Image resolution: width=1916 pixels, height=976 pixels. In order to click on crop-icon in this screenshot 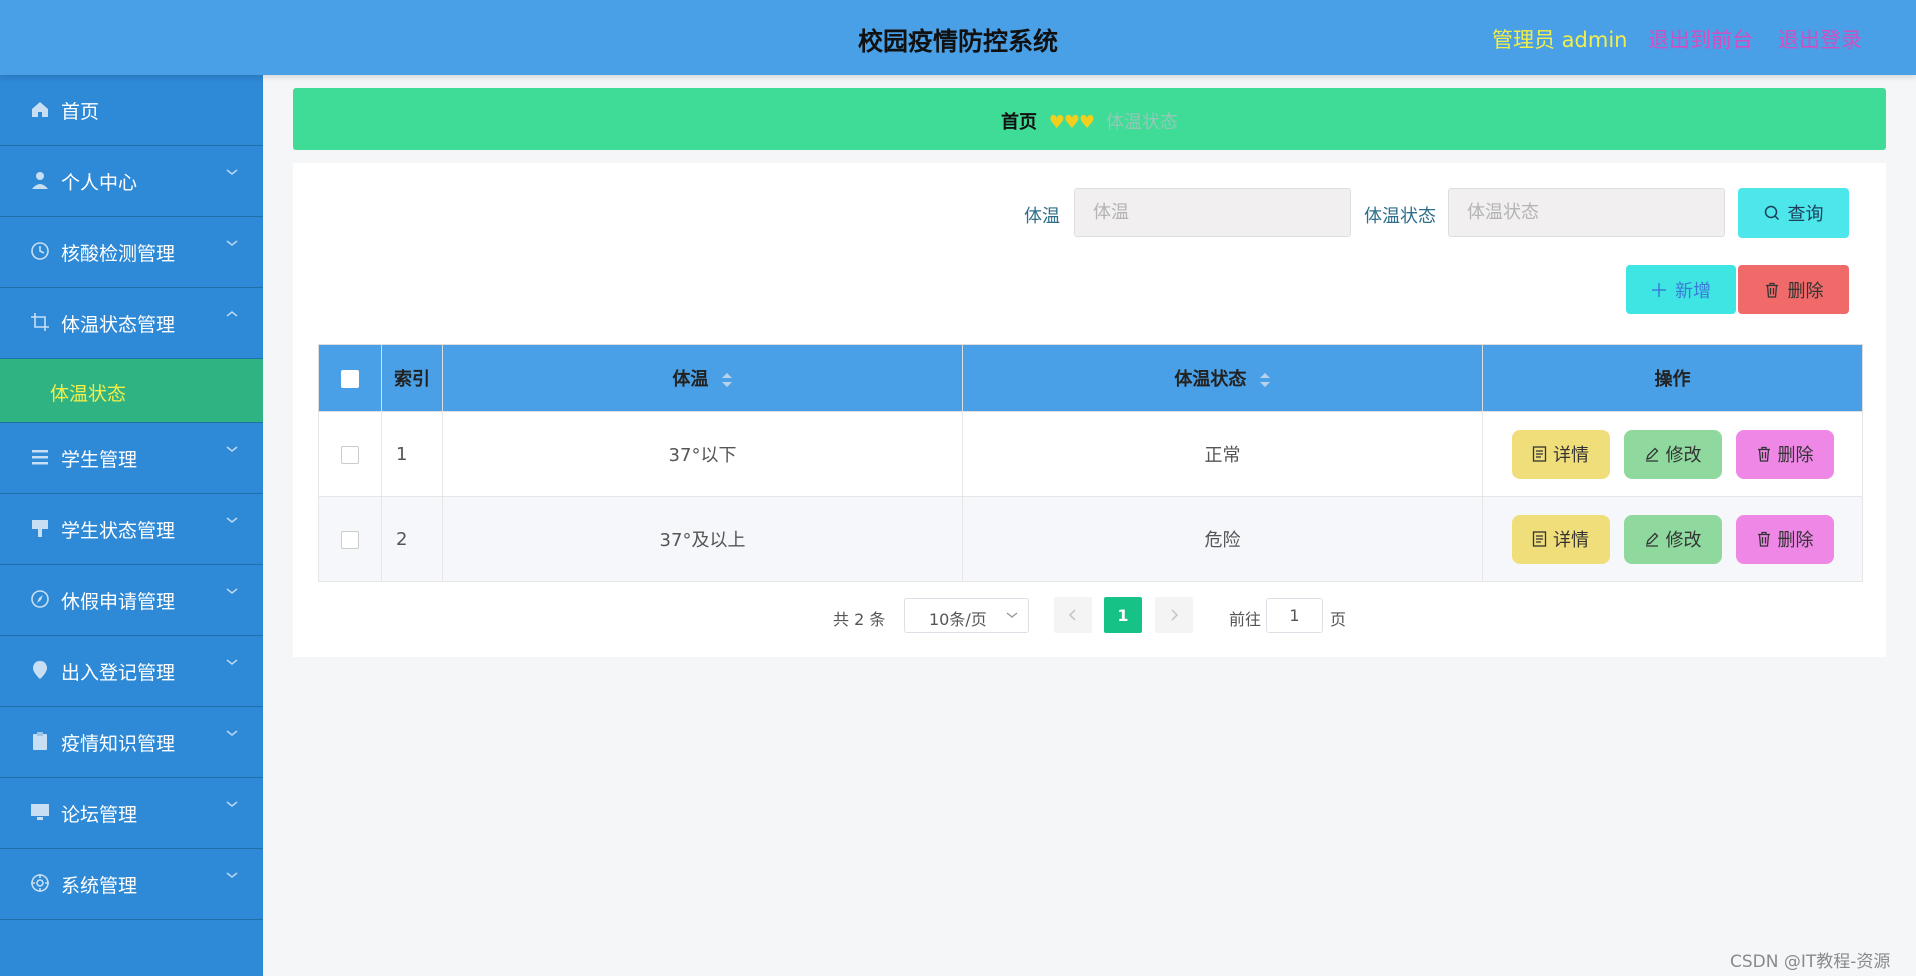, I will do `click(40, 322)`.